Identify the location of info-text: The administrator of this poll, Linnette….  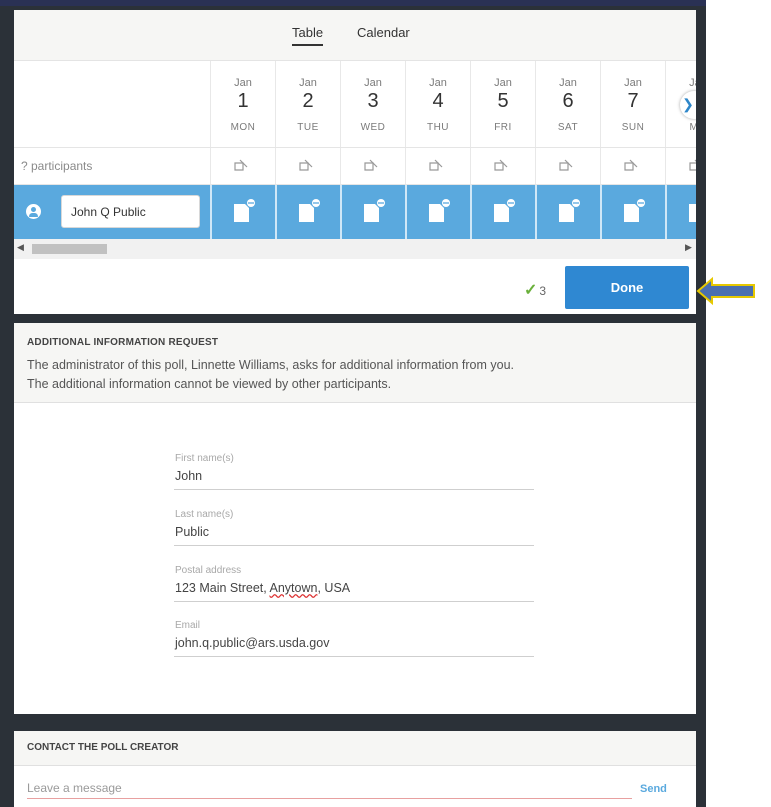
(271, 365).